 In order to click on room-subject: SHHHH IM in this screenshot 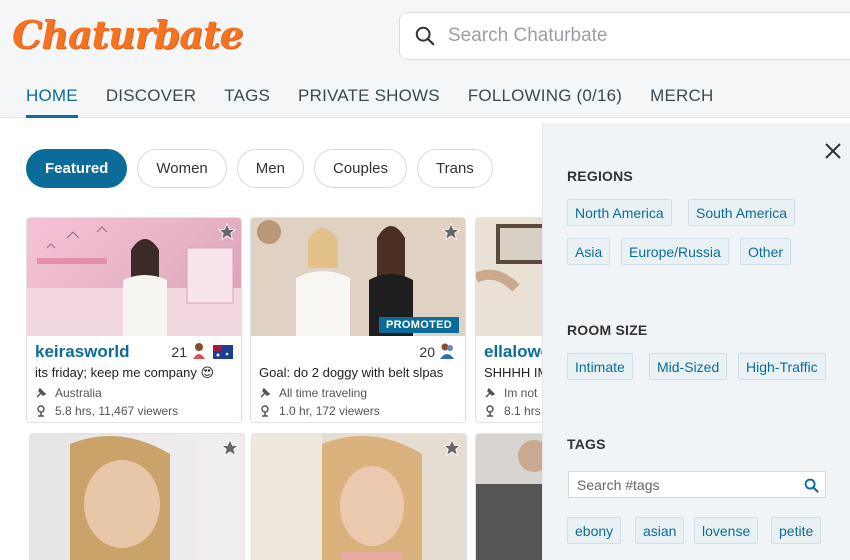, I will do `click(516, 372)`.